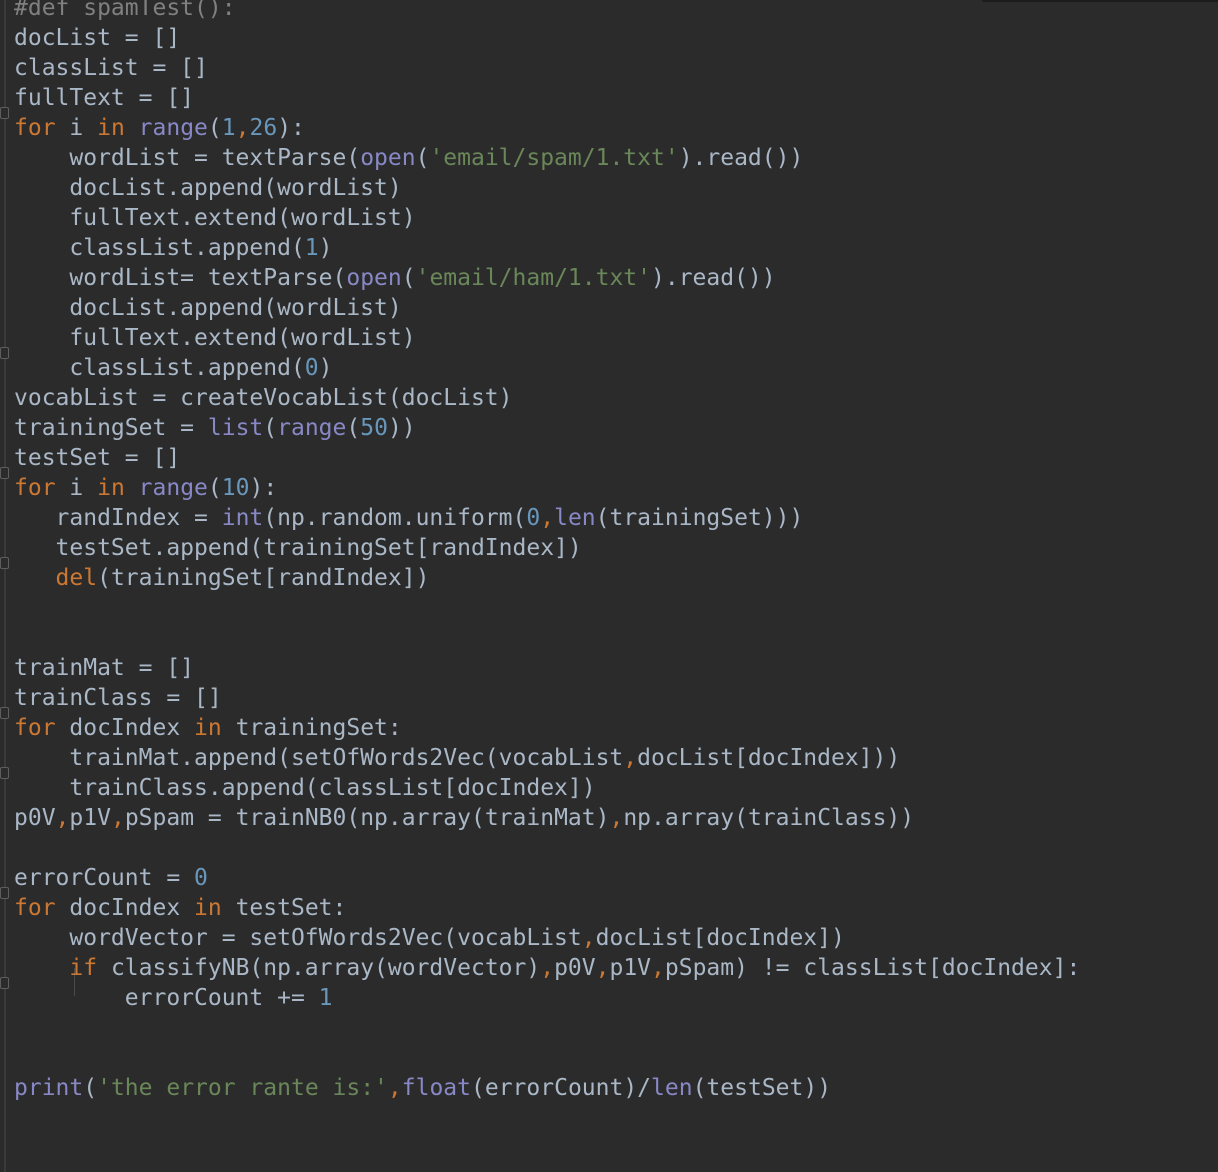 The width and height of the screenshot is (1218, 1172). Describe the element at coordinates (547, 248) in the screenshot. I see `code-line: classList.append(1)` at that location.